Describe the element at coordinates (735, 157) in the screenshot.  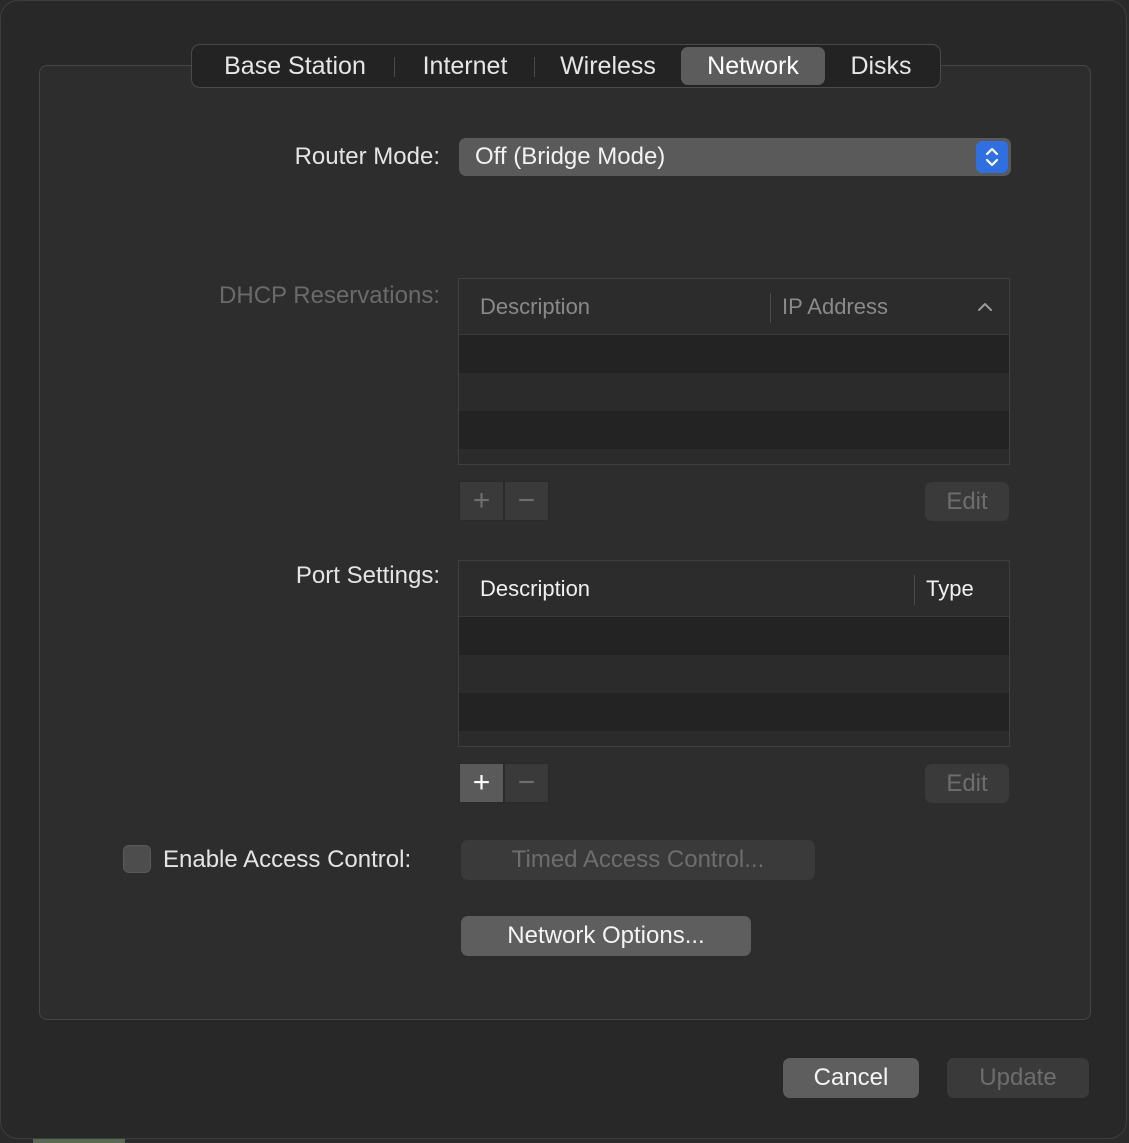
I see `router-mode-popup: Off (Bridge Mode)` at that location.